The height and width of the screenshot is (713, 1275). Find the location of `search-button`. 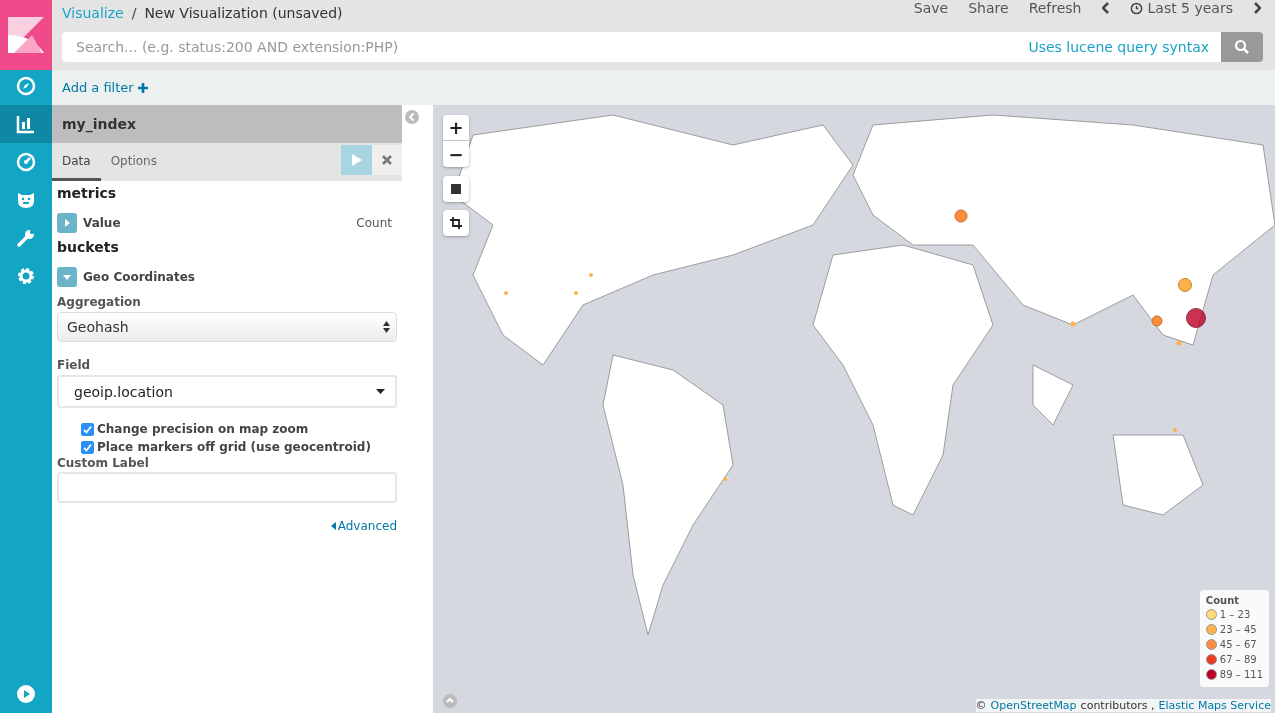

search-button is located at coordinates (1242, 47).